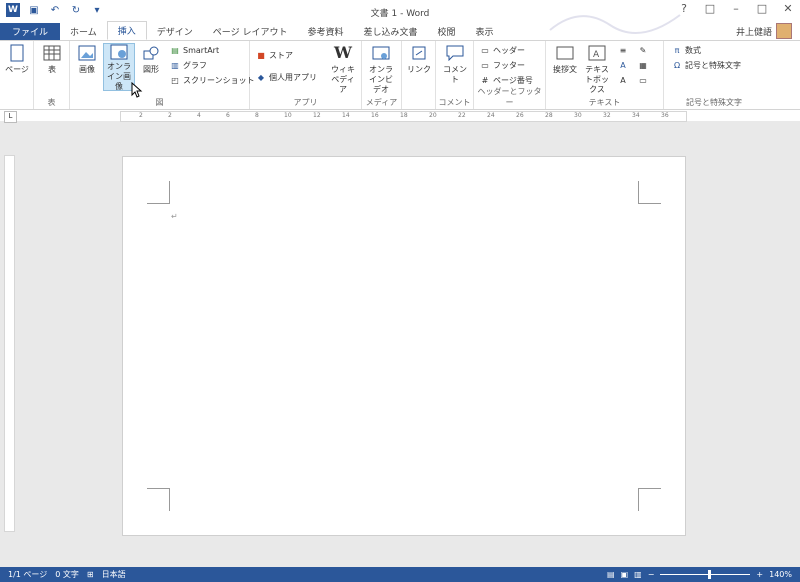 Image resolution: width=800 pixels, height=582 pixels. I want to click on language-indicator: 日本語, so click(114, 574).